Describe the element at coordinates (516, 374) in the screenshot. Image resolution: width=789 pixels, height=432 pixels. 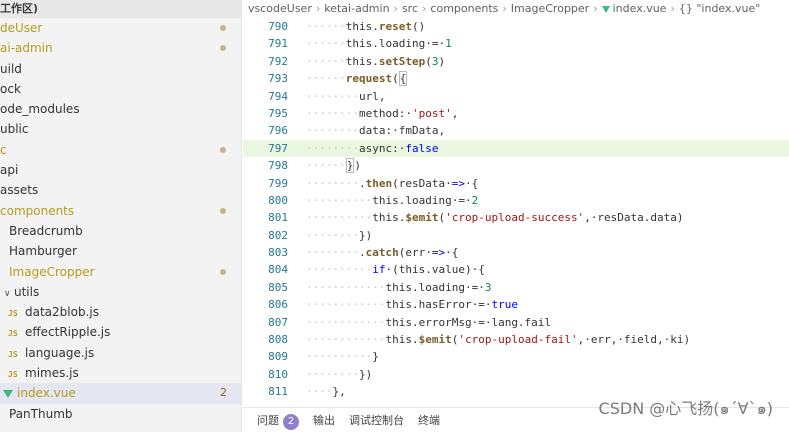
I see `code-line: 810 ········})` at that location.